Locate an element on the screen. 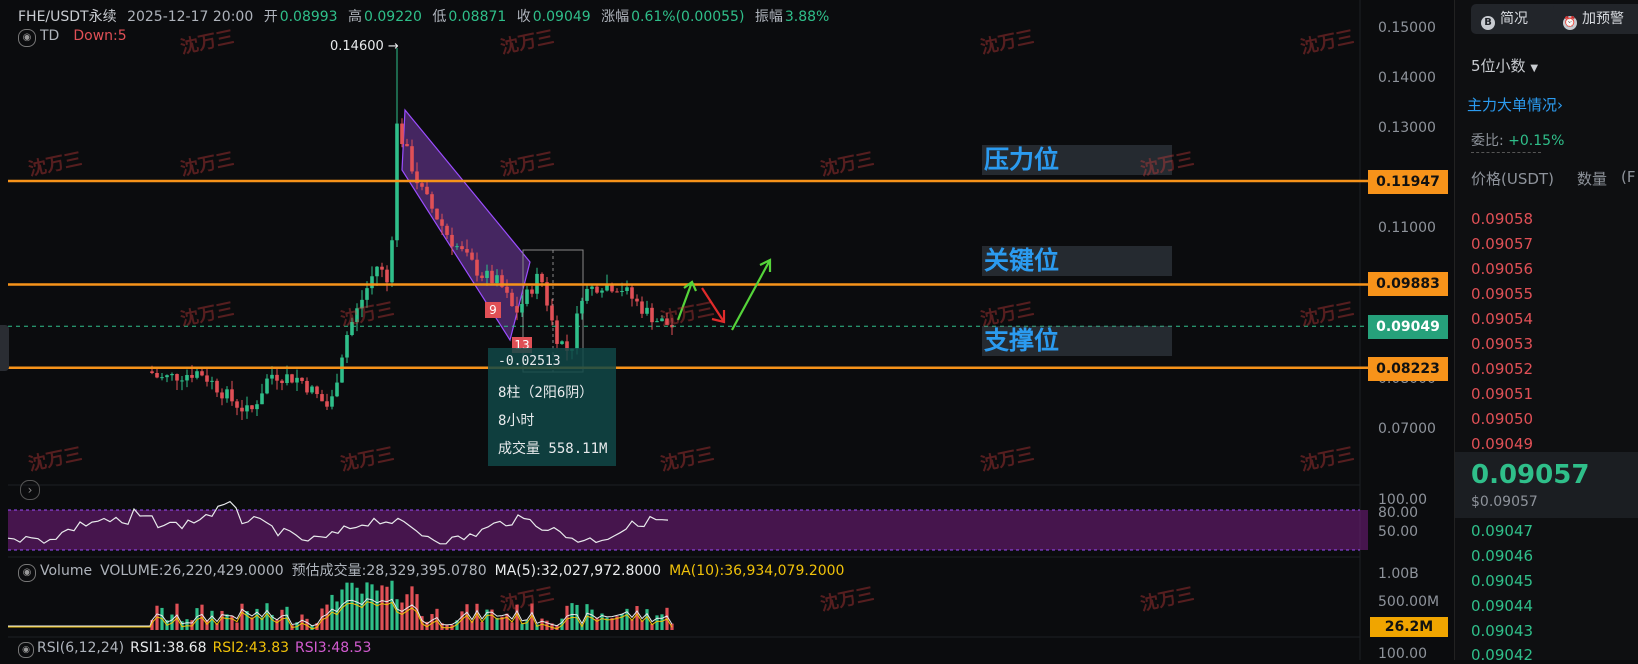 This screenshot has width=1638, height=664. ask-price: 0.09053 is located at coordinates (1502, 344).